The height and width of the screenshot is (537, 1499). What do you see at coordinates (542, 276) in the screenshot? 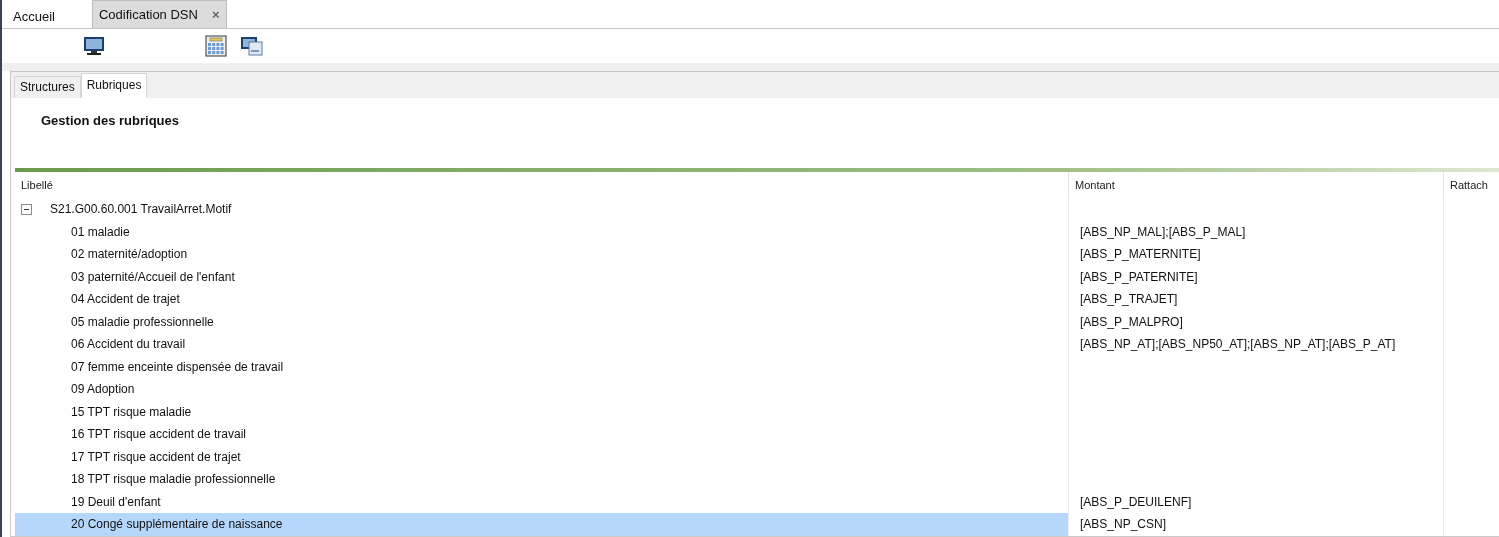
I see `tree-row: 03 paternité/Accueil de l'enfant` at bounding box center [542, 276].